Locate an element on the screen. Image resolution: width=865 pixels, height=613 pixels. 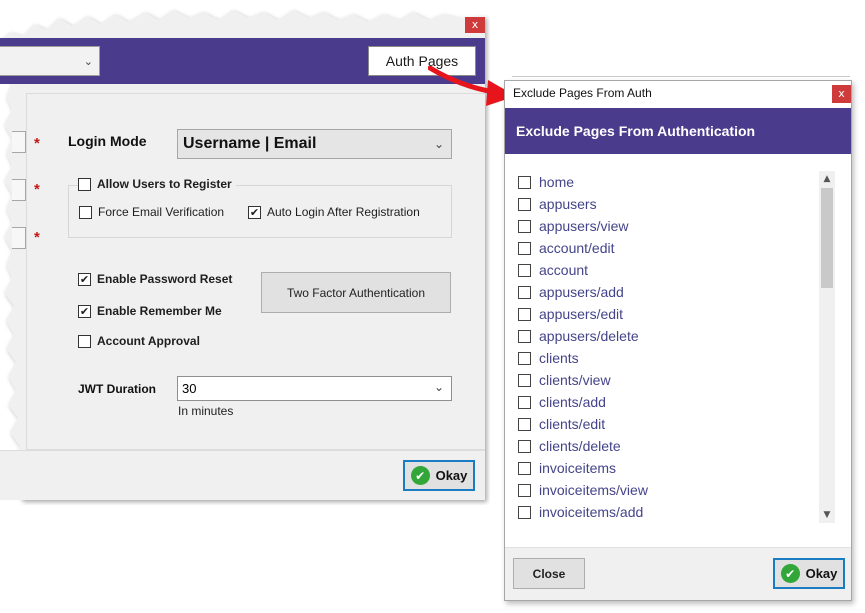
dialog-top-divider is located at coordinates (681, 76).